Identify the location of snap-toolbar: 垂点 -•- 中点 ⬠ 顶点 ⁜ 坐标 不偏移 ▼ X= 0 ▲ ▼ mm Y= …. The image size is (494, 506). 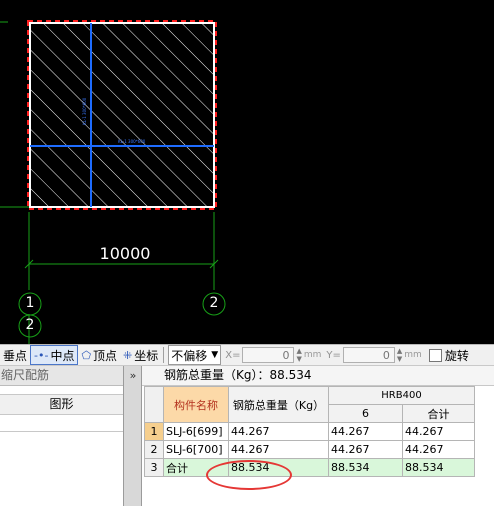
(247, 355).